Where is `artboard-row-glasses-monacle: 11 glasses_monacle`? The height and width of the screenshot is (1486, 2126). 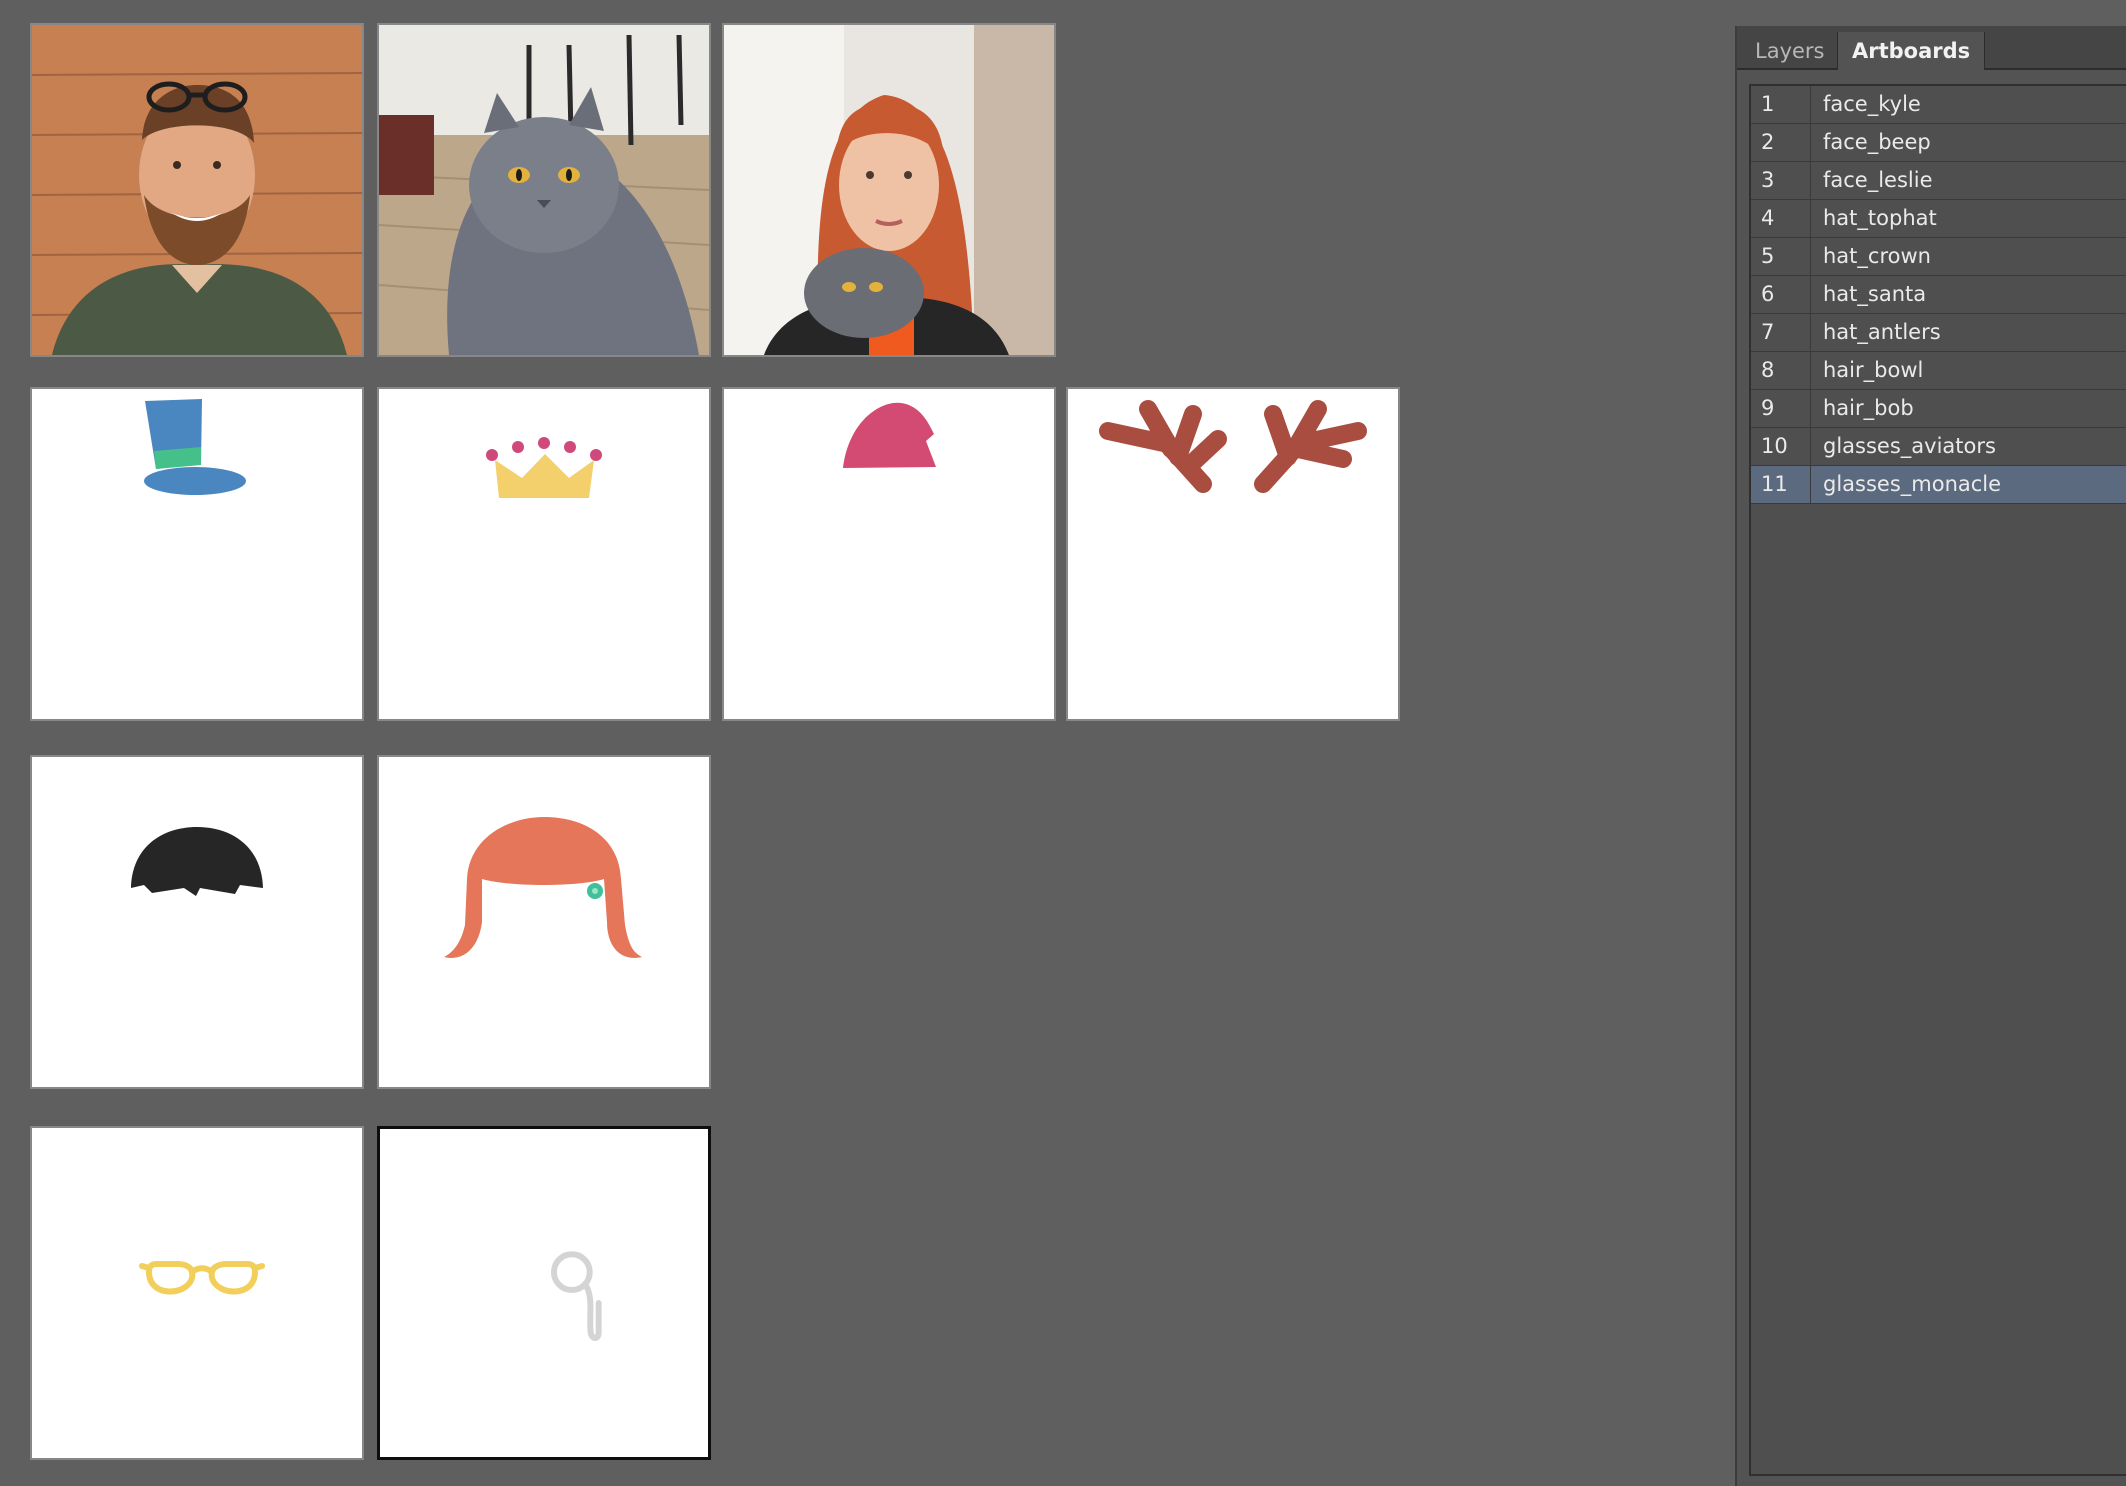
artboard-row-glasses-monacle: 11 glasses_monacle is located at coordinates (1938, 485).